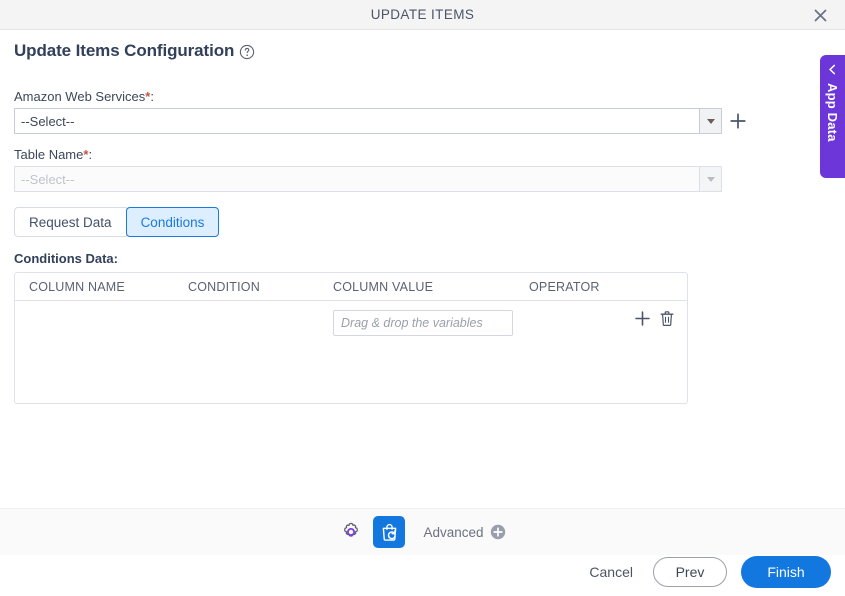 Image resolution: width=845 pixels, height=596 pixels. I want to click on table-name-select: --Select--, so click(368, 179).